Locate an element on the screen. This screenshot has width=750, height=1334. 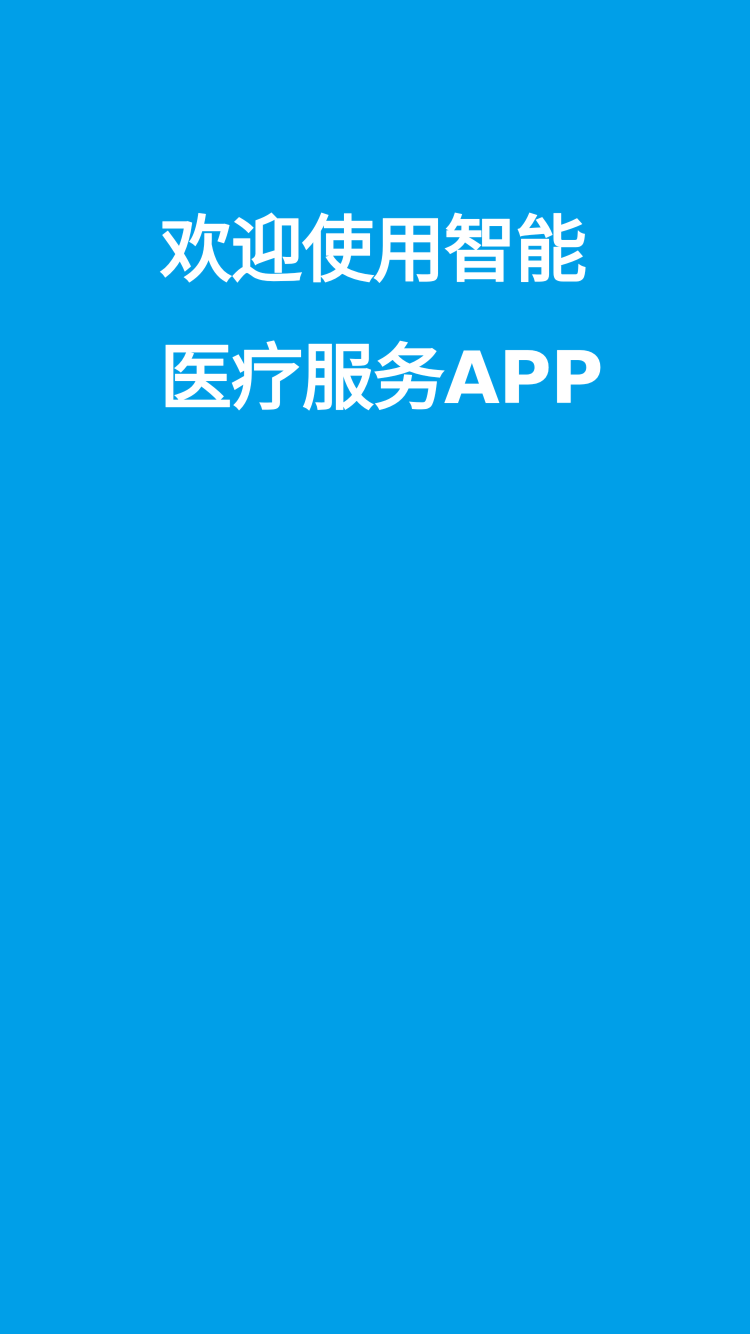
welcome-title-line-2: 医疗服务APP is located at coordinates (381, 378).